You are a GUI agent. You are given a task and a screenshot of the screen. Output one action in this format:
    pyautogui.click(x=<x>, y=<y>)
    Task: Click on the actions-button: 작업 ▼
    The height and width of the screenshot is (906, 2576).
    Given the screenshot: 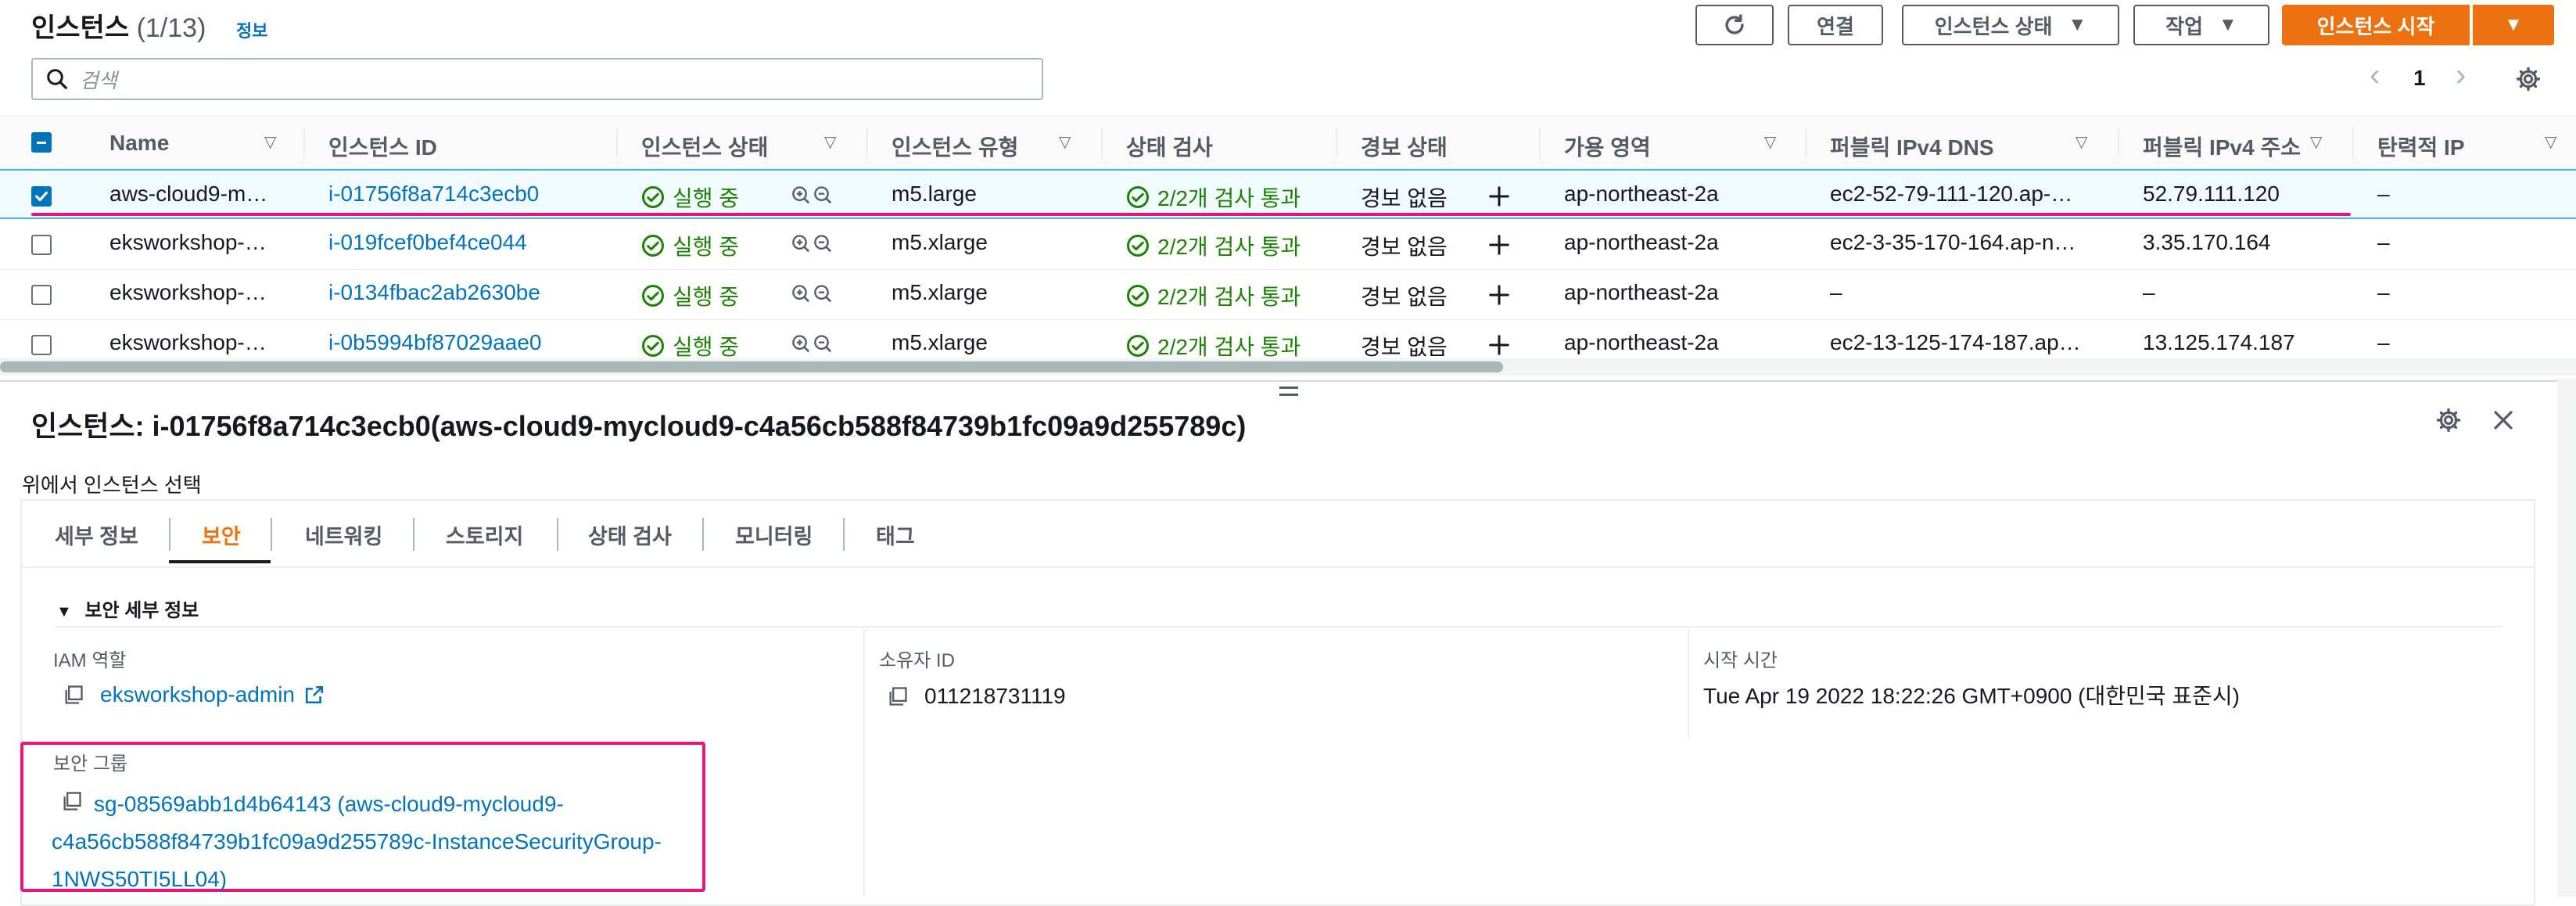 What is the action you would take?
    pyautogui.click(x=2201, y=25)
    